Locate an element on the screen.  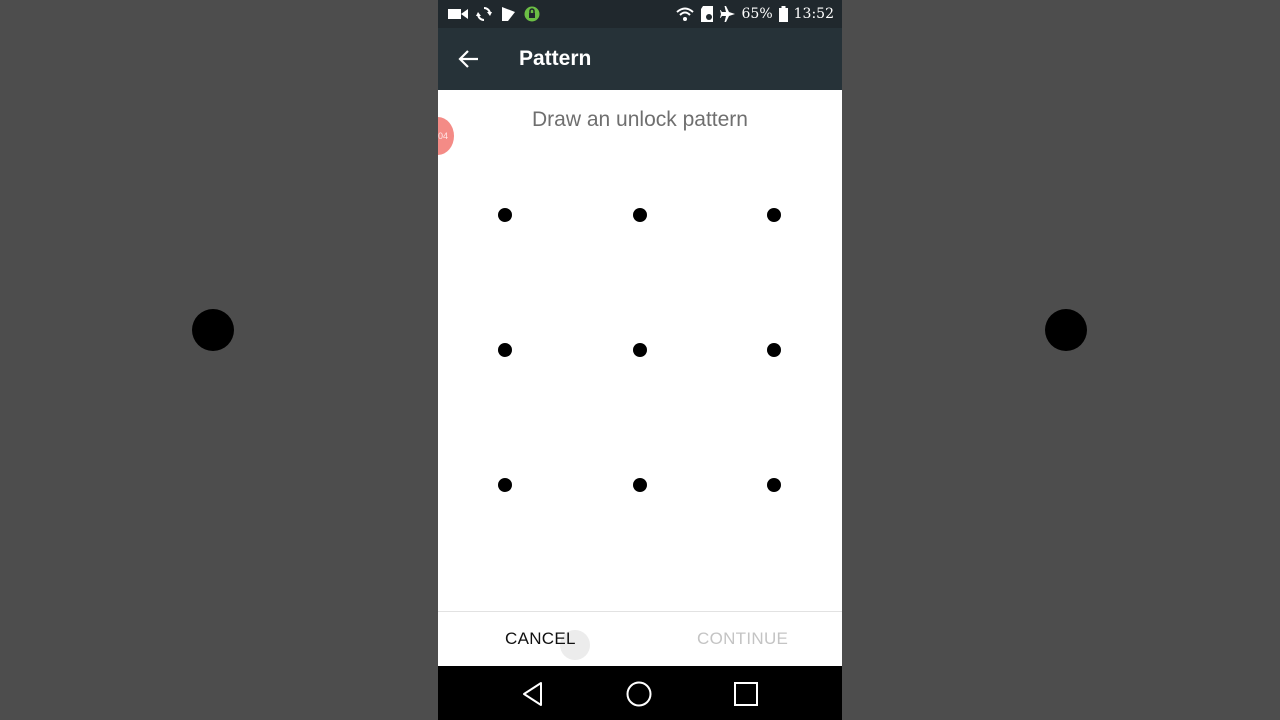
app-bar: Pattern is located at coordinates (640, 59).